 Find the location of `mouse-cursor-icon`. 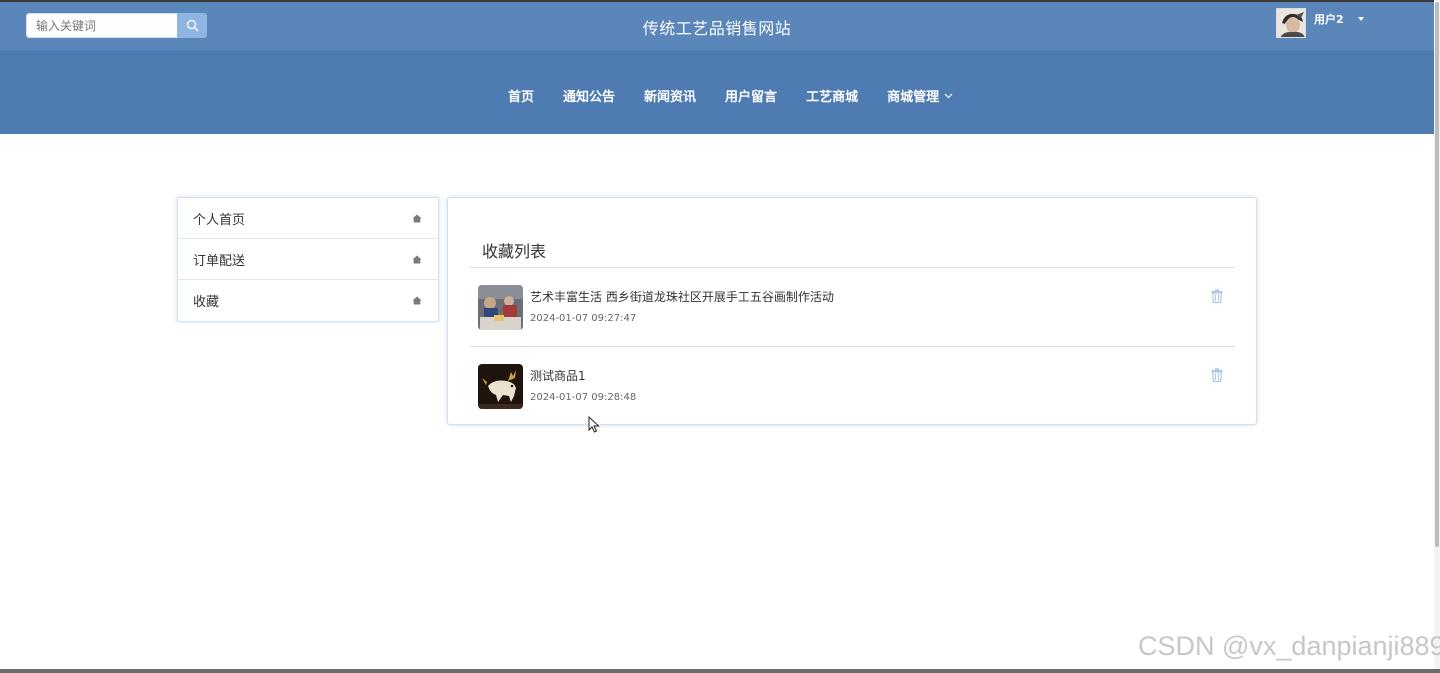

mouse-cursor-icon is located at coordinates (594, 424).